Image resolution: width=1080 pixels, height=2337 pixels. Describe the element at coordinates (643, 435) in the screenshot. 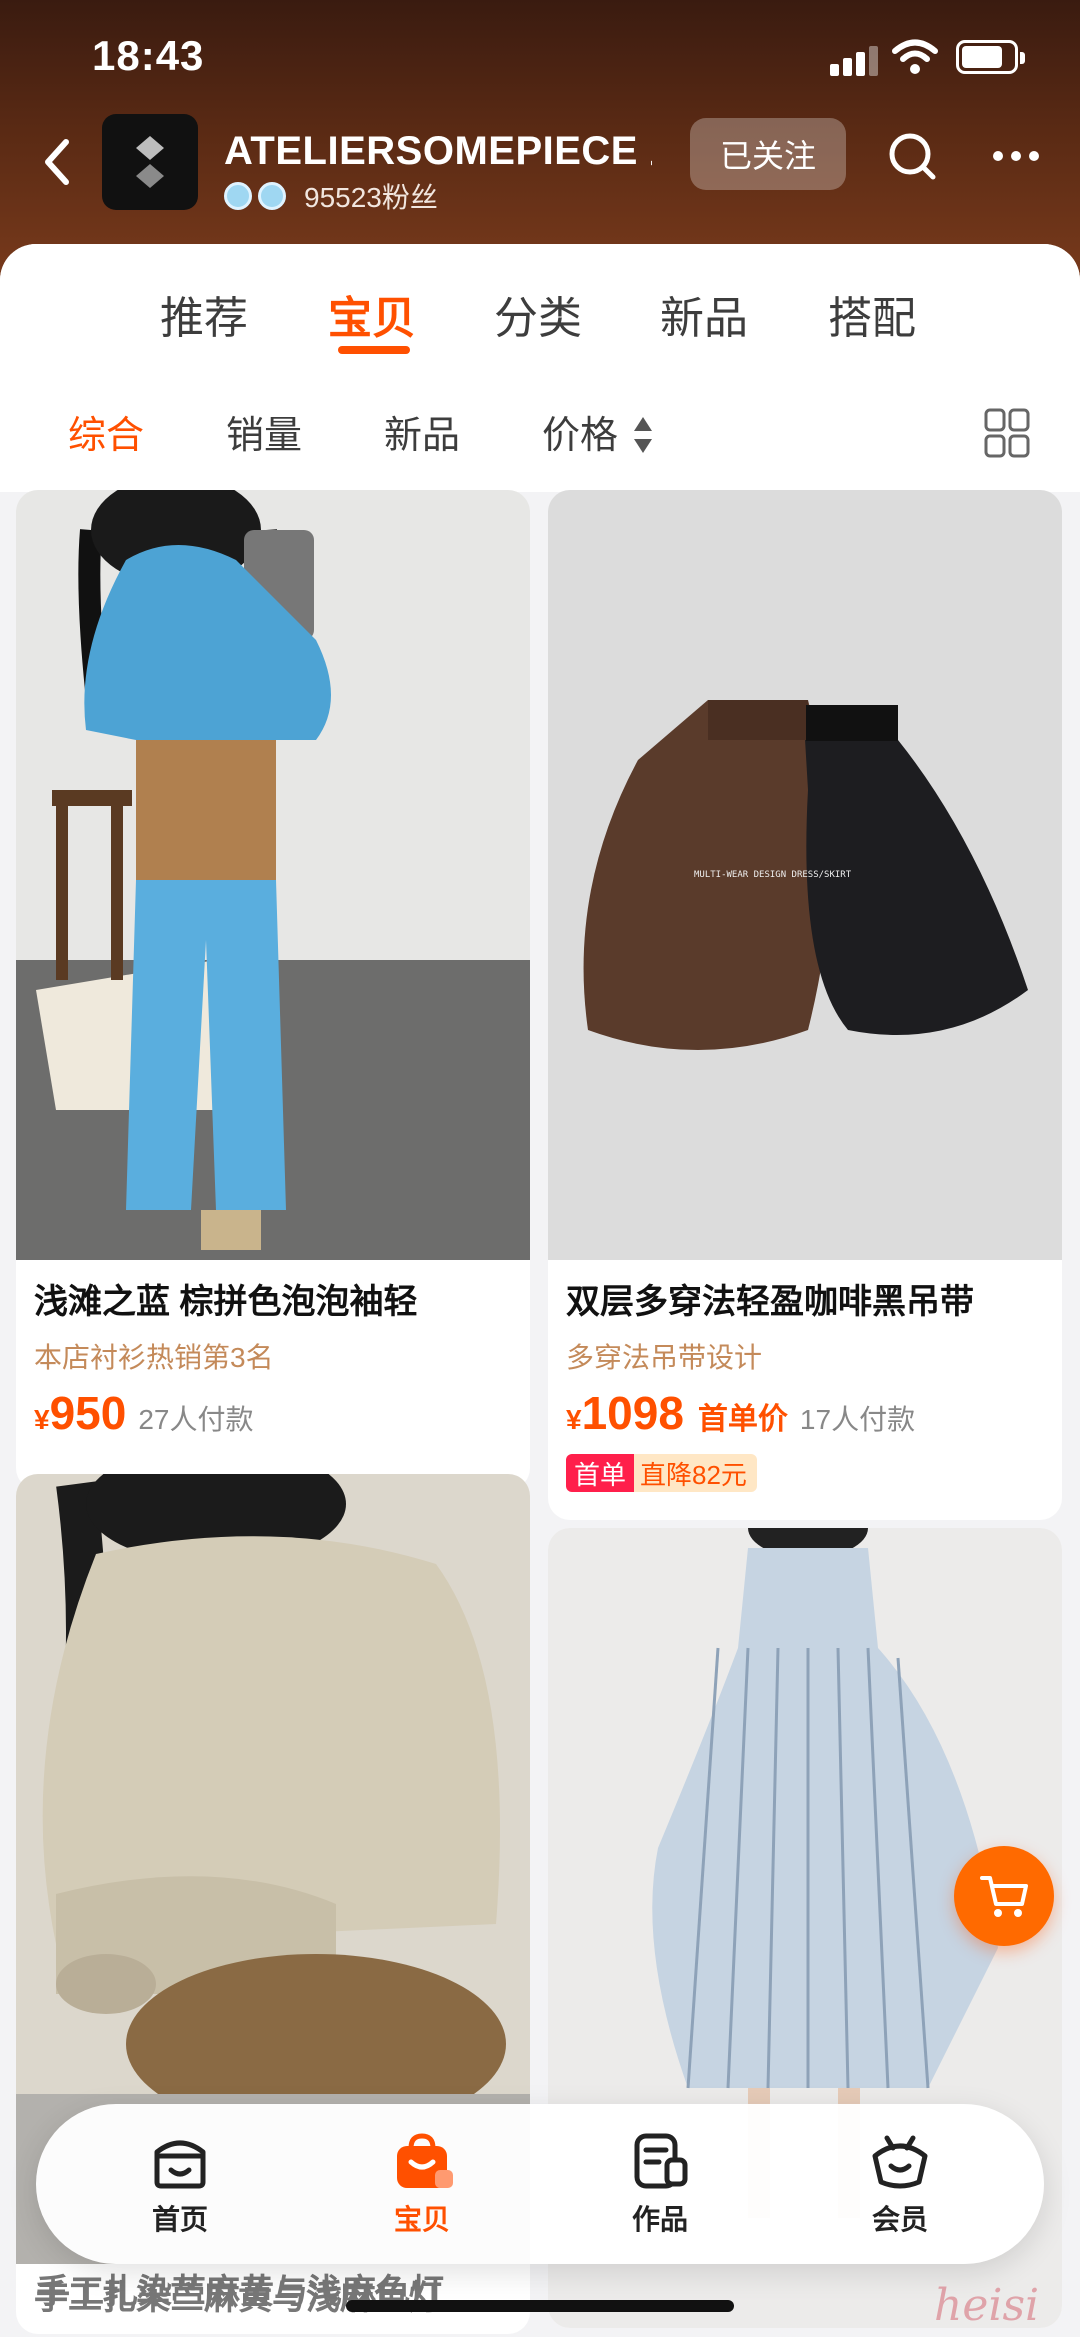

I see `sort-arrows-icon` at that location.